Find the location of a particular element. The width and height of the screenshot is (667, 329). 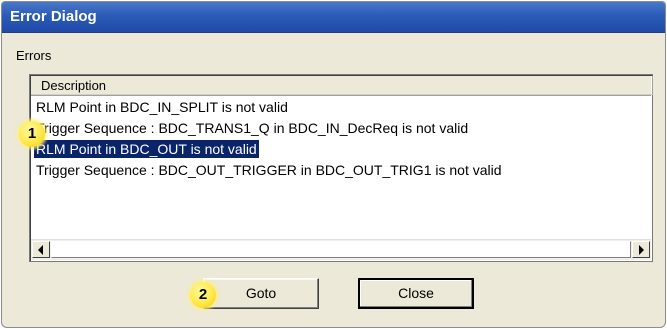

callout-badge-2: 2 is located at coordinates (203, 295).